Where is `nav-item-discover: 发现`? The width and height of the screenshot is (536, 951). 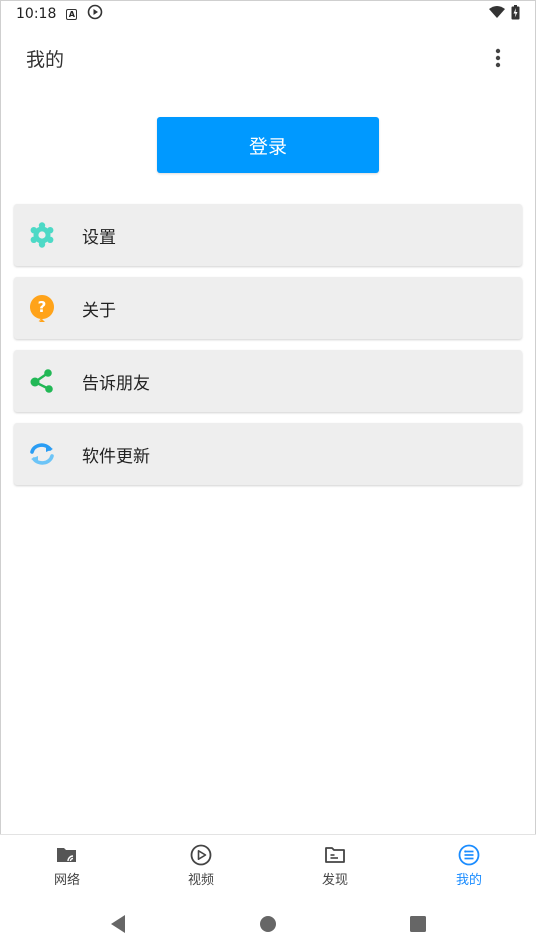
nav-item-discover: 发现 is located at coordinates (335, 866).